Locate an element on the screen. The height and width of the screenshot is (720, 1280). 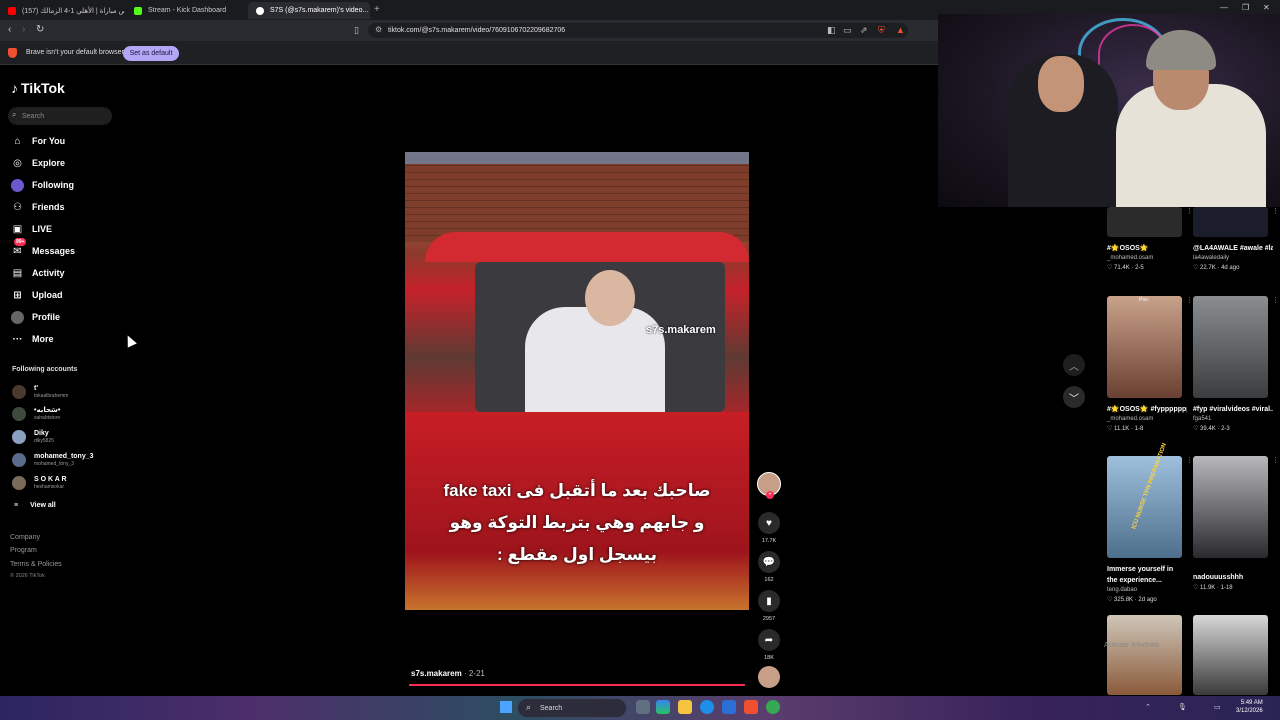
rec-date: 1-8 is located at coordinates (1139, 429).